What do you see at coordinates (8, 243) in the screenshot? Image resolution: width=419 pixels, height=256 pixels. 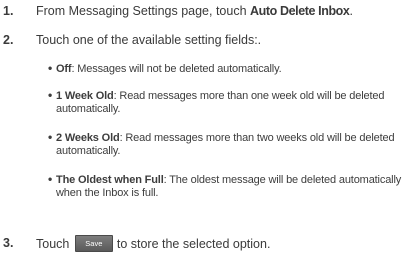 I see `step-number: 3.` at bounding box center [8, 243].